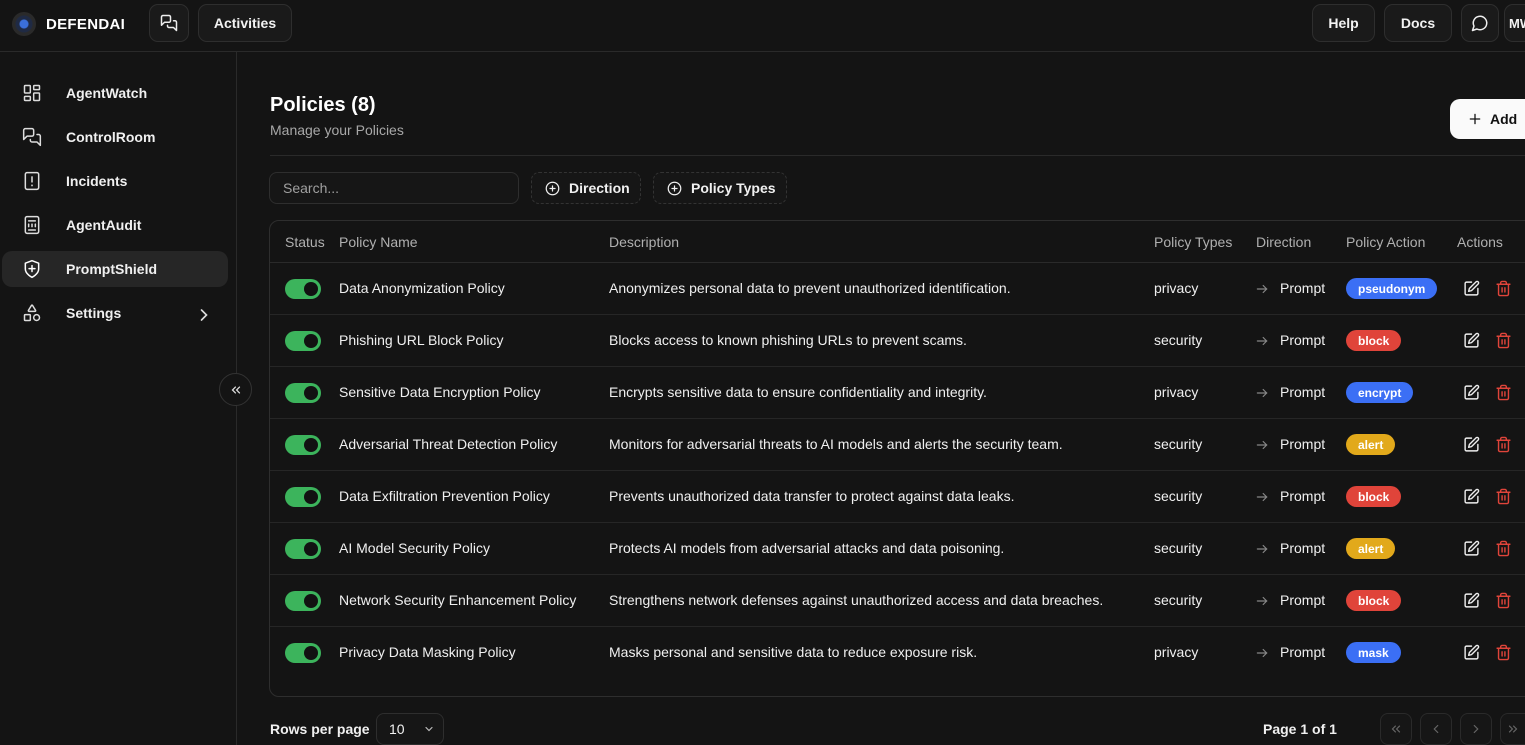 The image size is (1525, 745). Describe the element at coordinates (414, 548) in the screenshot. I see `policy-name: AI Model Security Policy` at that location.